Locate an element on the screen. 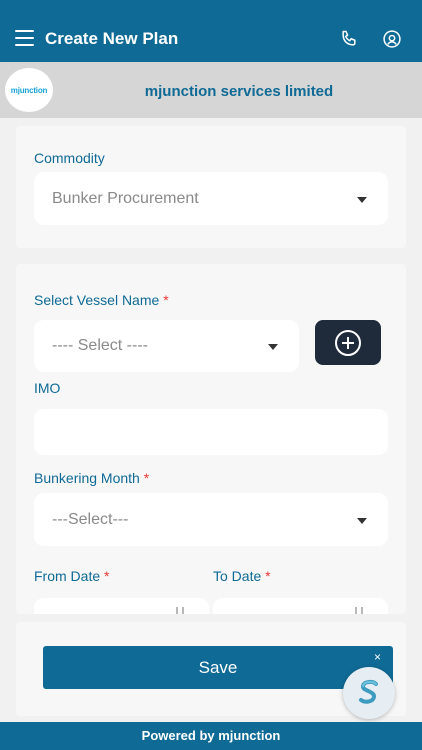 The width and height of the screenshot is (422, 750). from-date-label-text: From Date is located at coordinates (67, 576).